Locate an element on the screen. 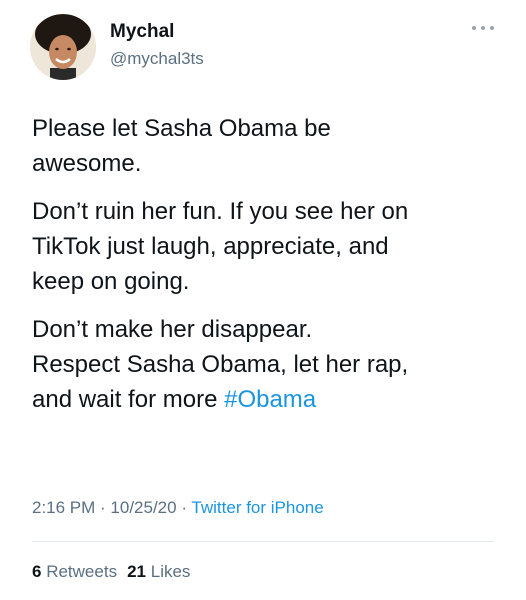 This screenshot has height=600, width=526. likes-count: 21 is located at coordinates (136, 571).